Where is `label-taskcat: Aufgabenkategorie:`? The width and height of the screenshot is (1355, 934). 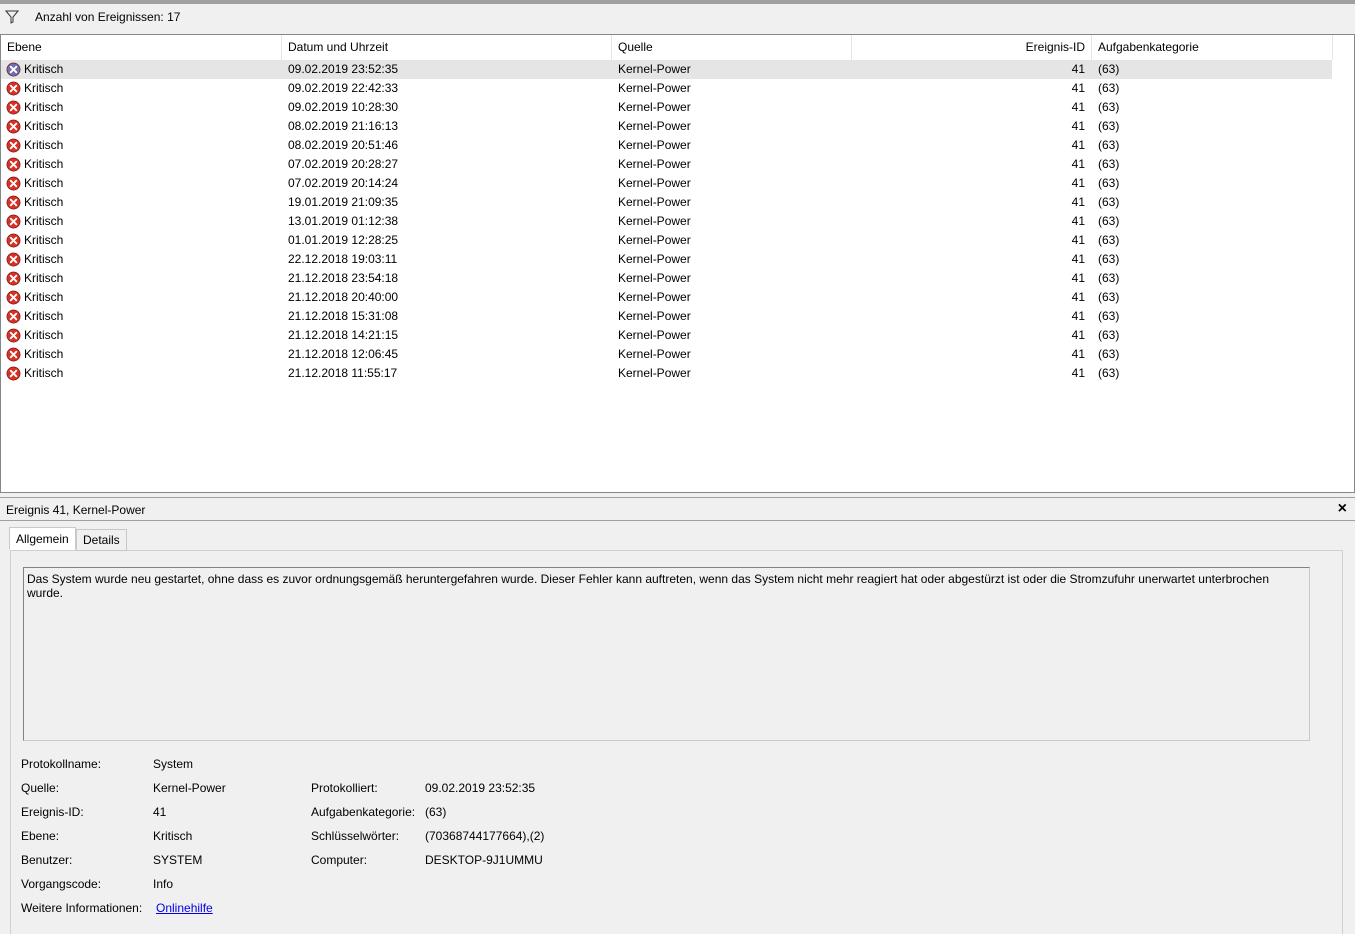
label-taskcat: Aufgabenkategorie: is located at coordinates (363, 812).